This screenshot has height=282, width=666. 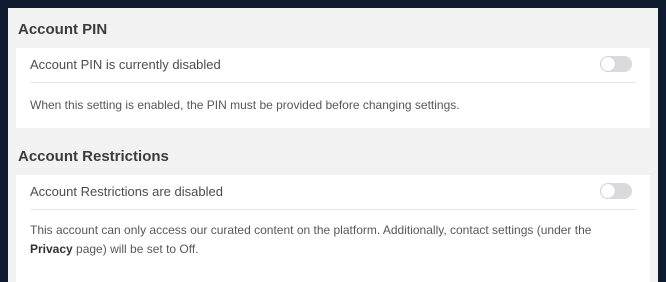 I want to click on account-pin-toggle, so click(x=616, y=64).